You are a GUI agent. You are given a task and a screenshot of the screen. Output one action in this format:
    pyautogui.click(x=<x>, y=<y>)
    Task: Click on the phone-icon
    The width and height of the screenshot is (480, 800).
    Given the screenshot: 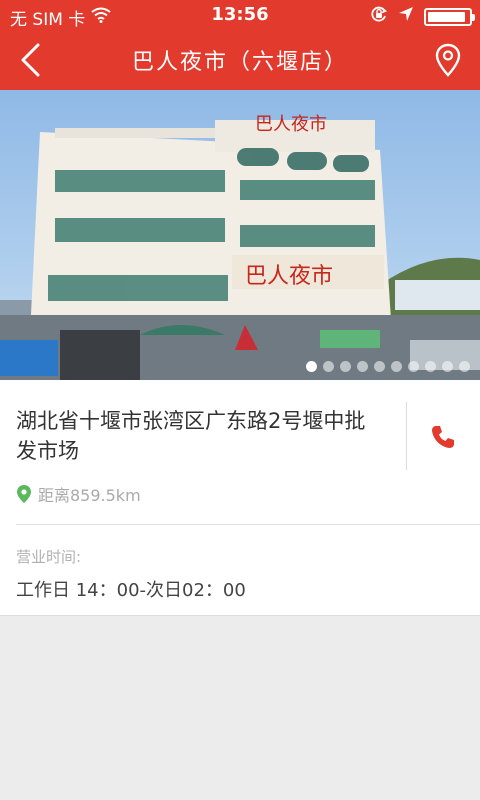 What is the action you would take?
    pyautogui.click(x=443, y=437)
    